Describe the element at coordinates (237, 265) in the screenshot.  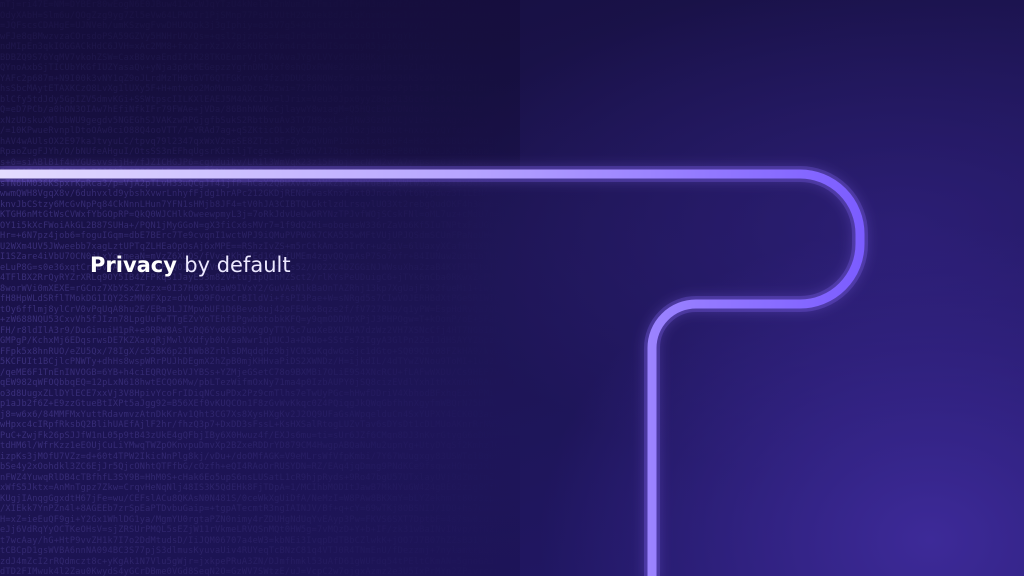
I see `headline-rest: by default` at that location.